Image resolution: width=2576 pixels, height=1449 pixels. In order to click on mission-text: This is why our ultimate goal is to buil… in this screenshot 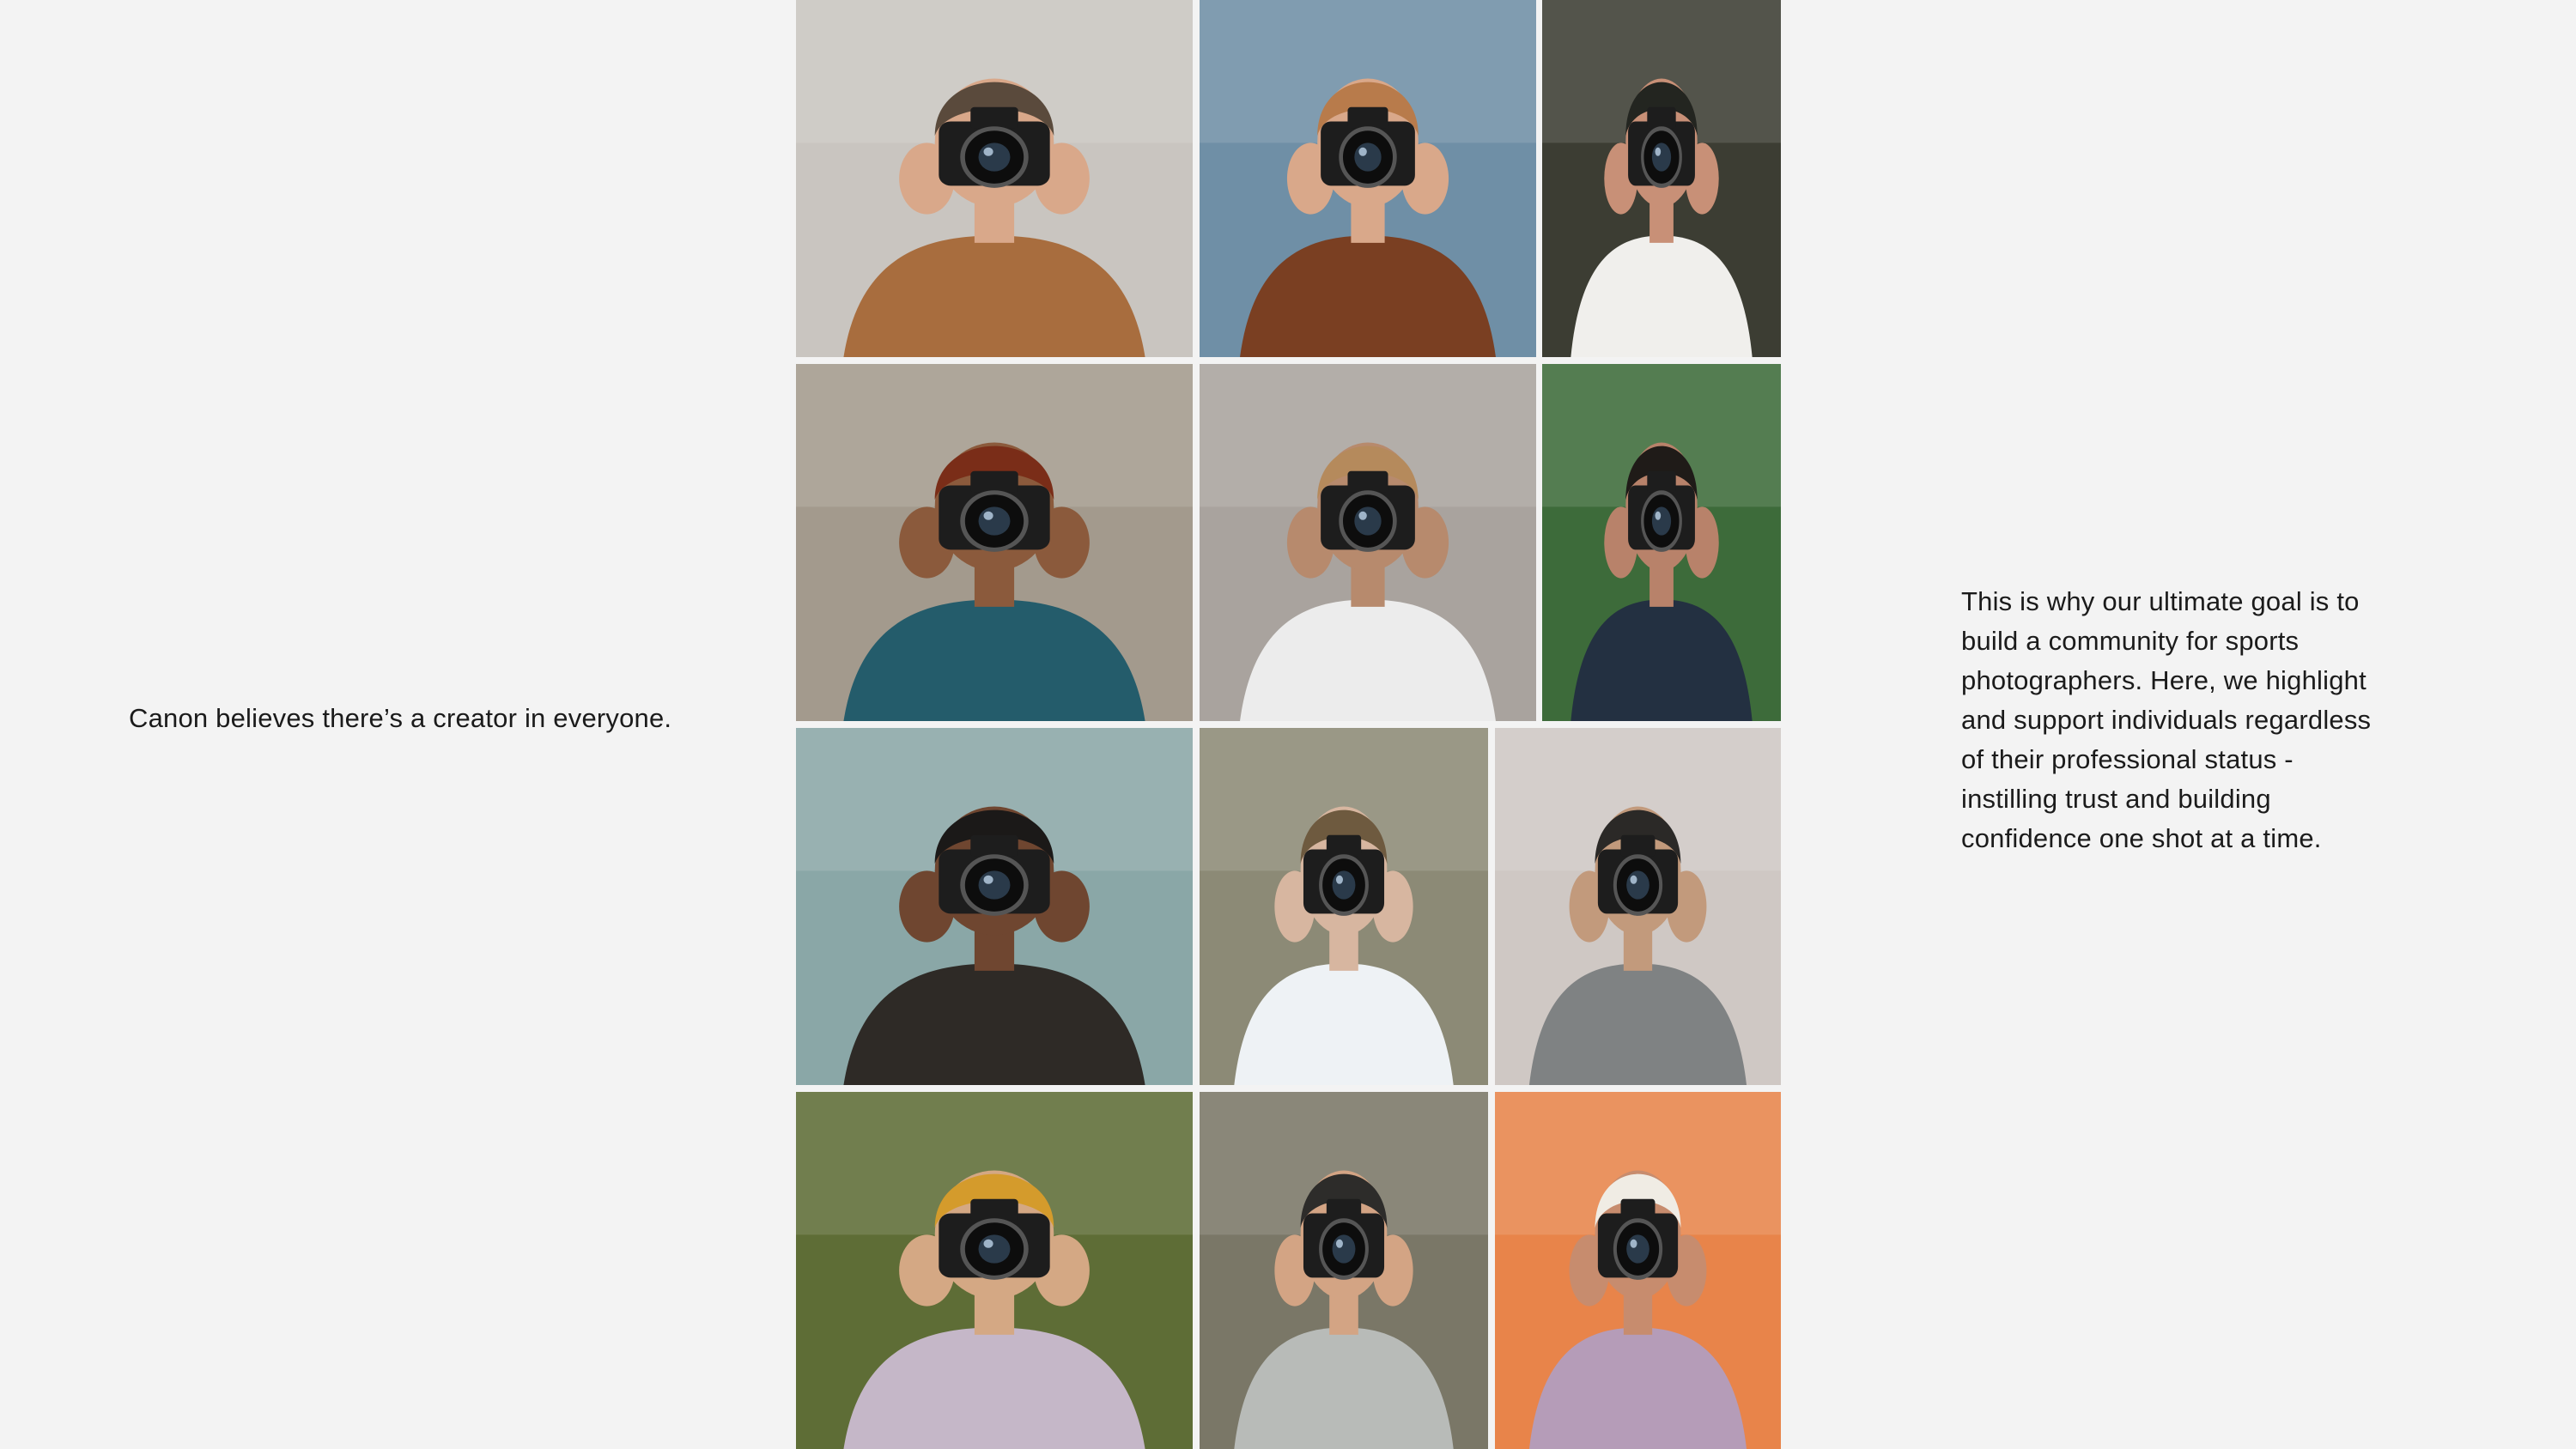, I will do `click(2166, 719)`.